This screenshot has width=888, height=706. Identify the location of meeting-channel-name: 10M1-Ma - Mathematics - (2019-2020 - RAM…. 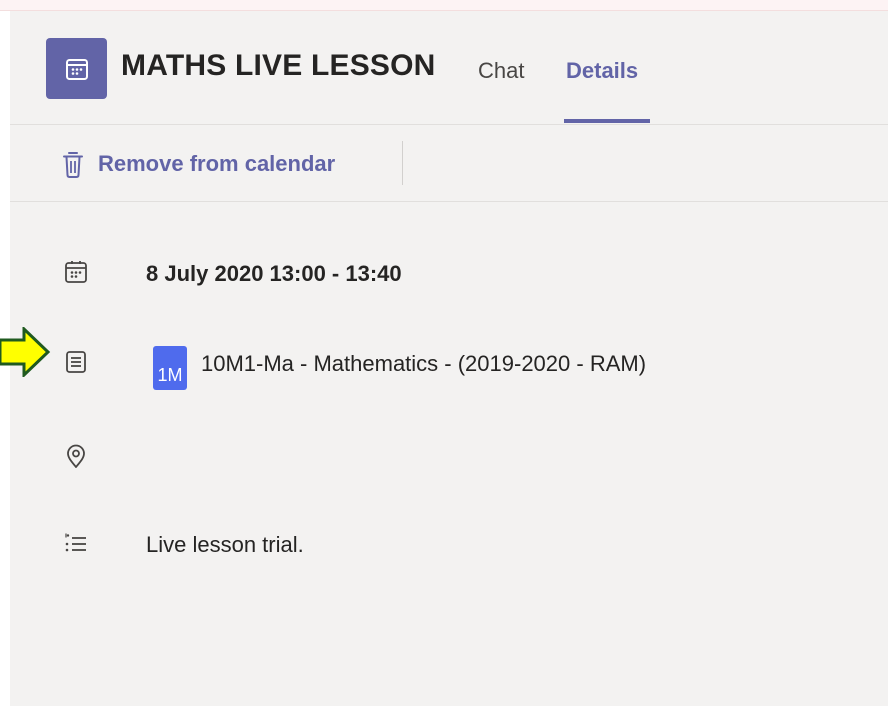
(423, 364).